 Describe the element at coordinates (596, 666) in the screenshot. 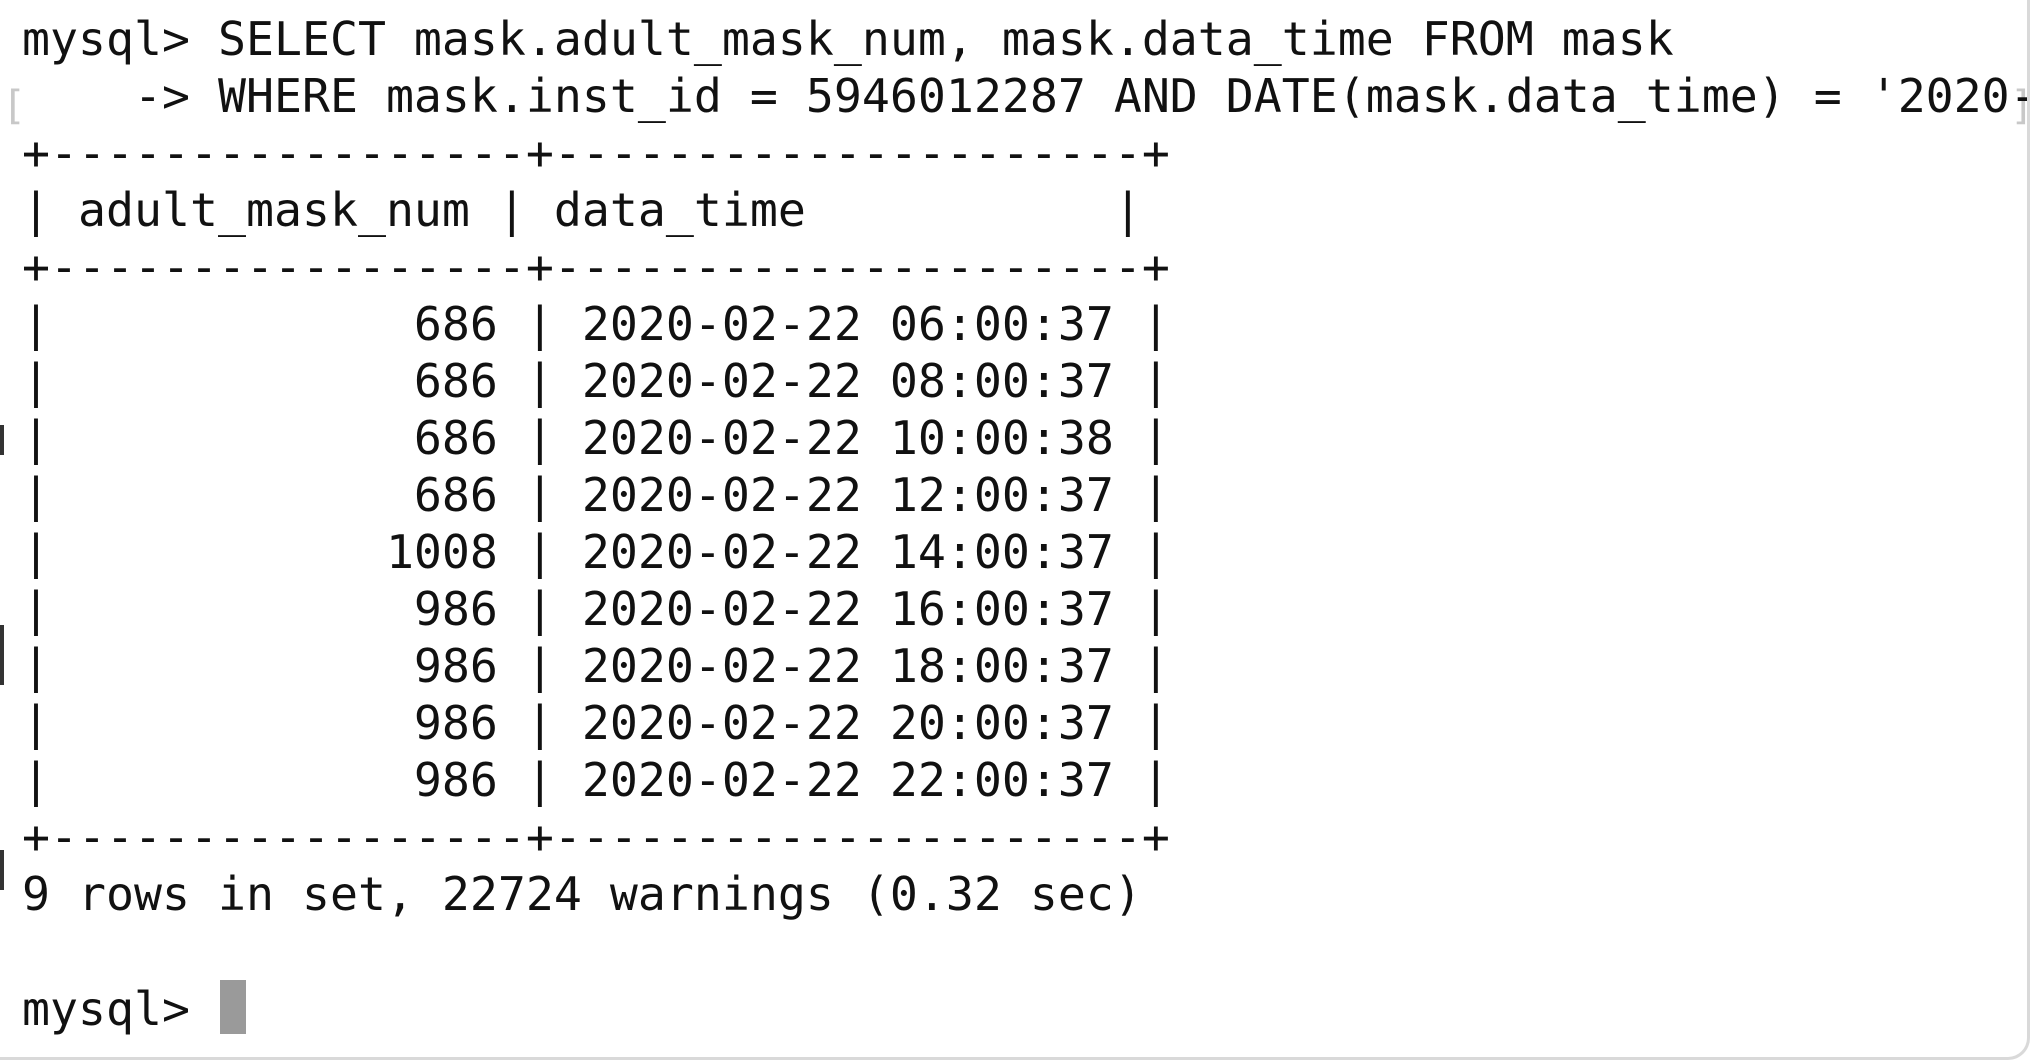

I see `table-row: | 986 | 2020-02-22 18:00:37 |` at that location.